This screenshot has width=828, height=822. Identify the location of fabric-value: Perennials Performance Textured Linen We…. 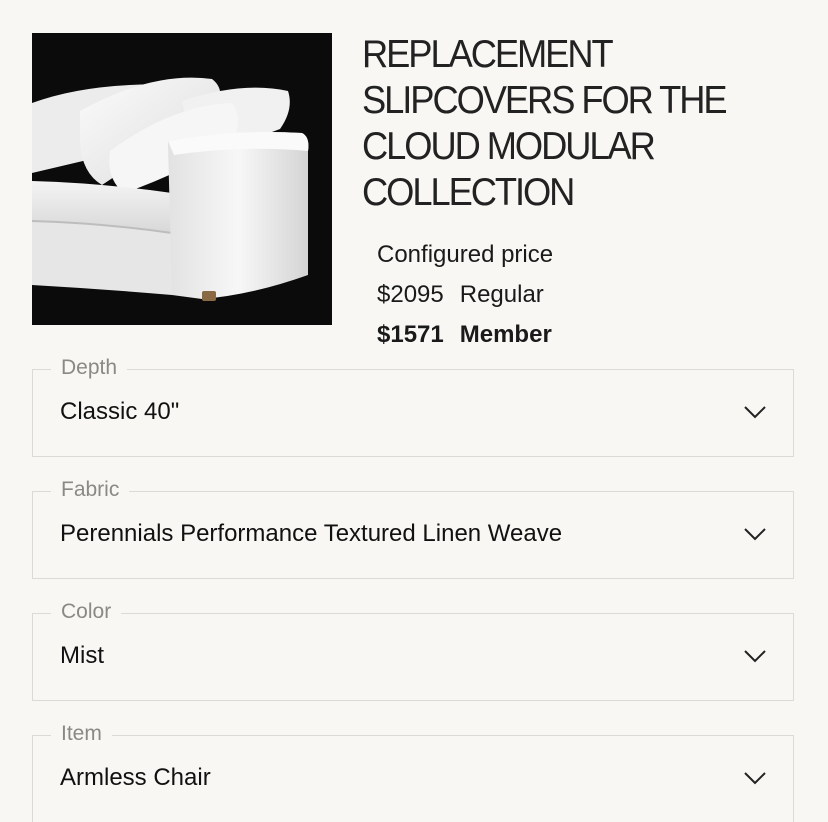
(311, 533).